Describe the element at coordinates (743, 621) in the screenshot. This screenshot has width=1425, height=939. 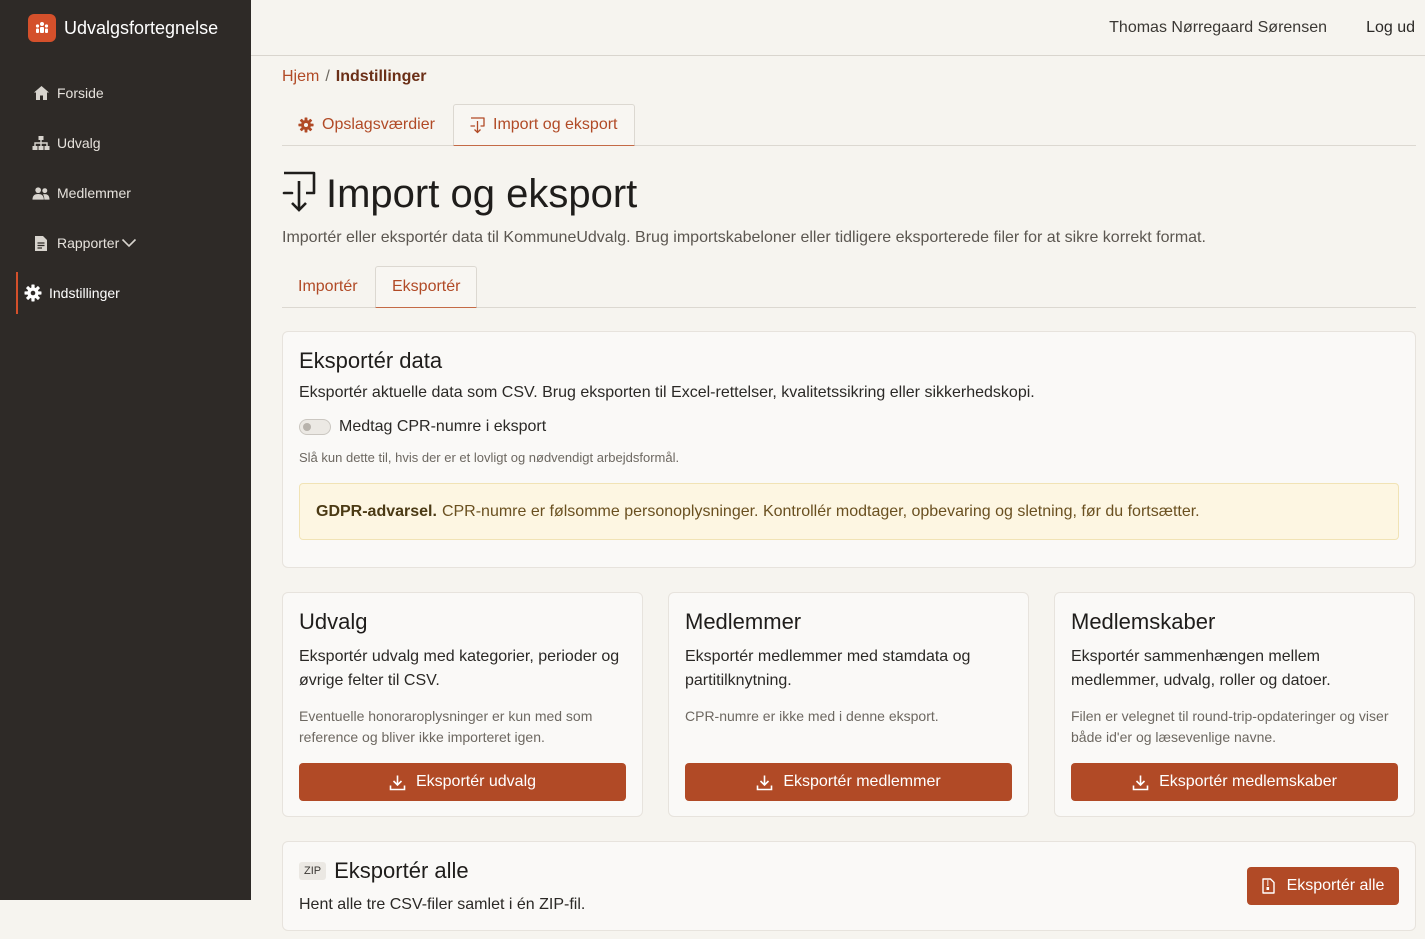
I see `card-title: Medlemmer` at that location.